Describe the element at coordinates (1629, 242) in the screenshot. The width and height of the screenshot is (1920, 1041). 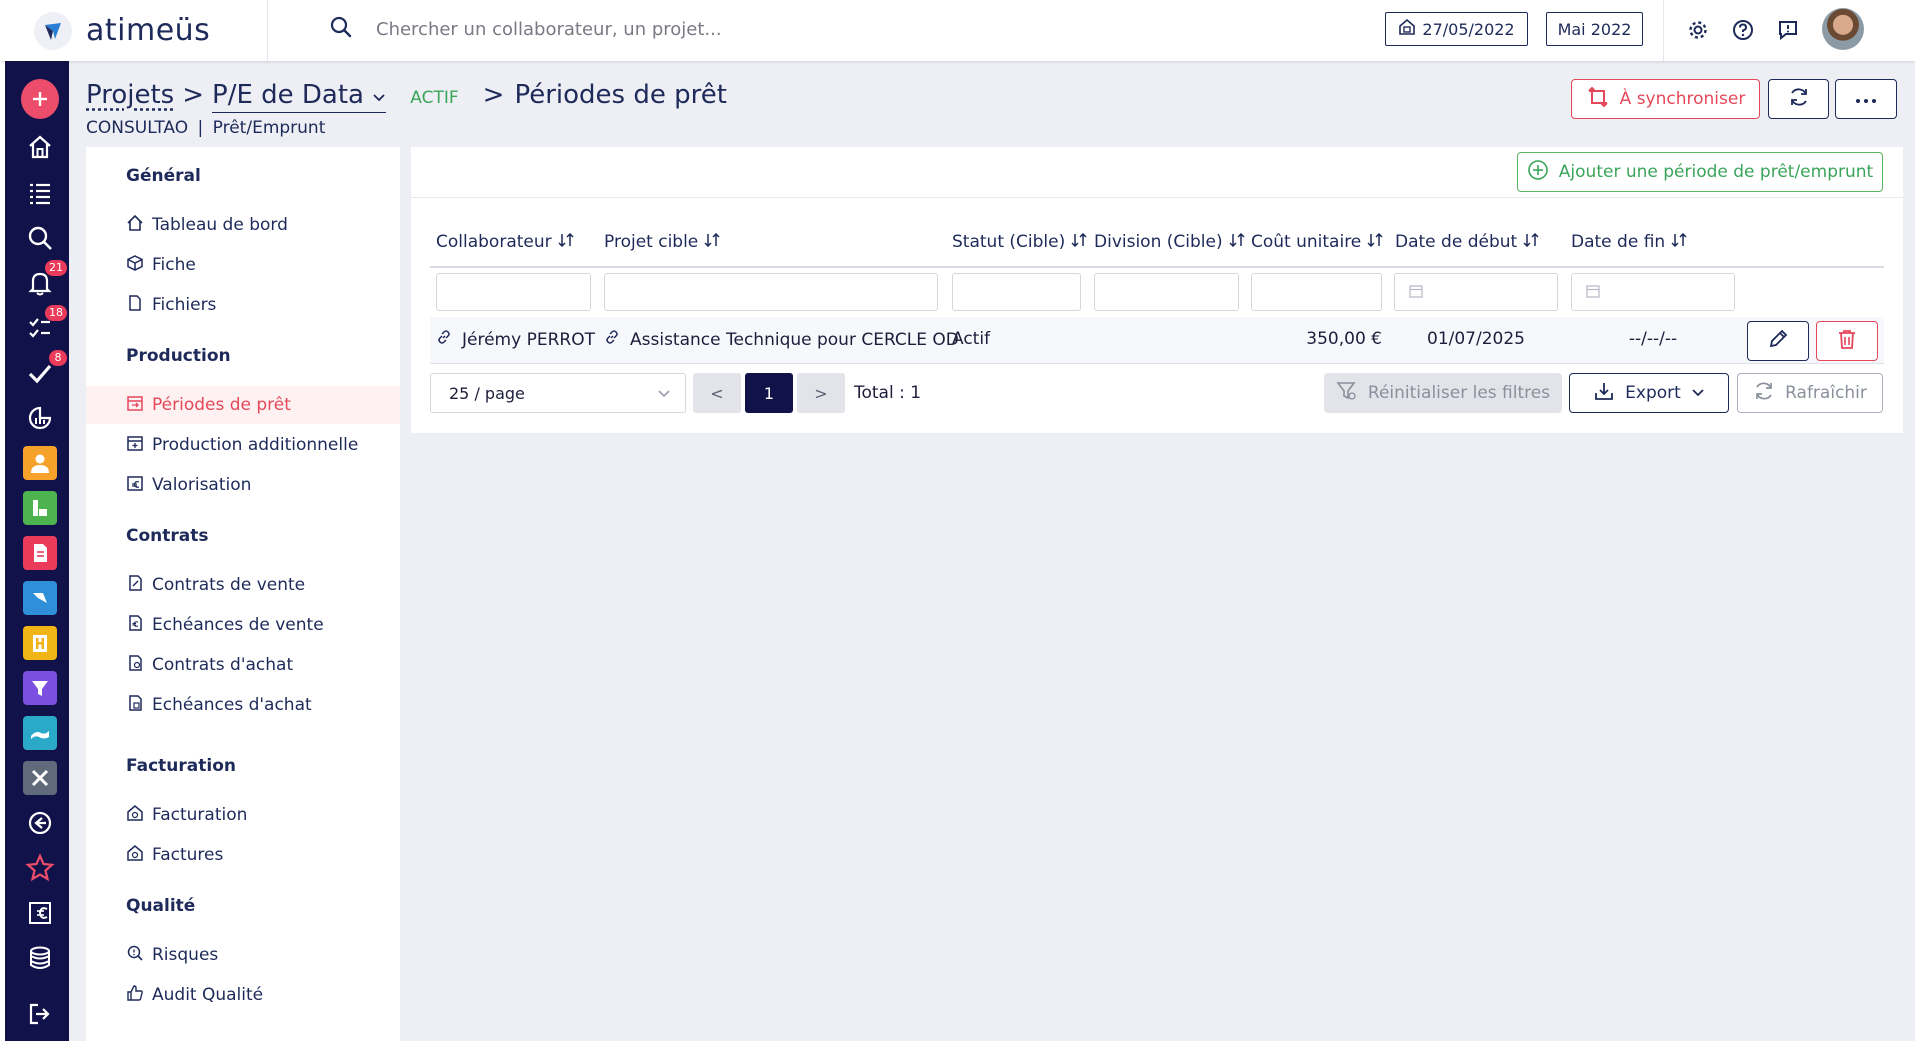
I see `column-header-date-fin: Date de fin` at that location.